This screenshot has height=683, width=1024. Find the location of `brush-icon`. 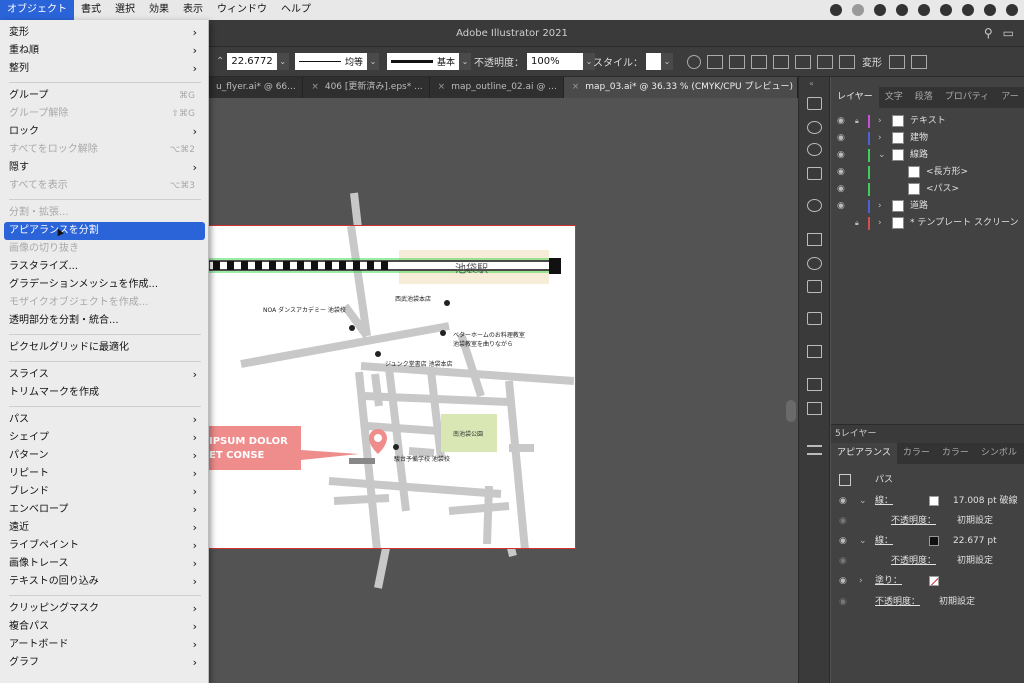

brush-icon is located at coordinates (814, 205).